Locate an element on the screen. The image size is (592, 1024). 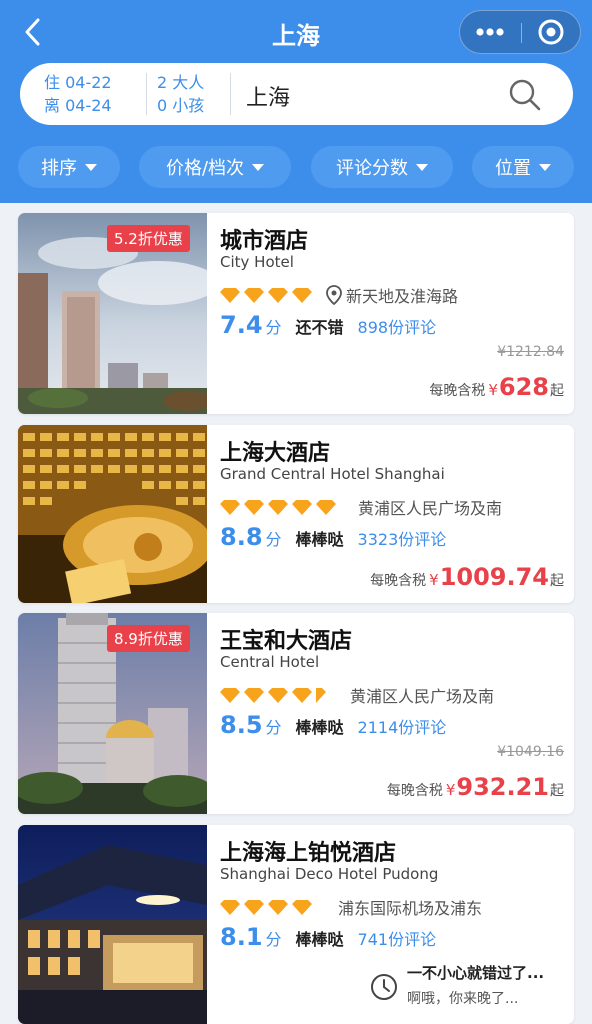
score-row: 8.8 分 棒棒哒 3323份评论 is located at coordinates (333, 537).